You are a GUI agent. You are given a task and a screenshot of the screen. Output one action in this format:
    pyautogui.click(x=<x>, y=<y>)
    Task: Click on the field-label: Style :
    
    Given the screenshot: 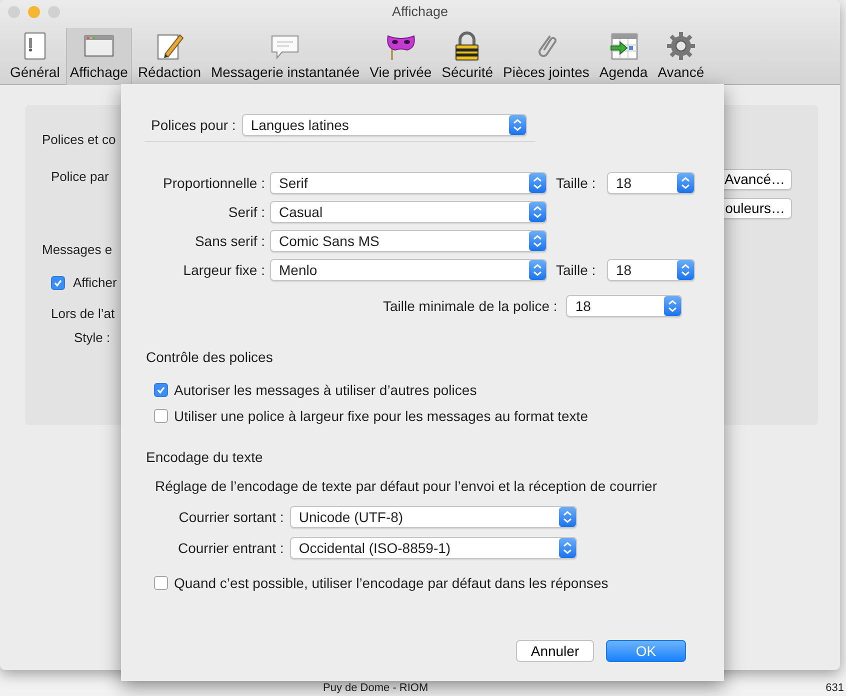 What is the action you would take?
    pyautogui.click(x=93, y=338)
    